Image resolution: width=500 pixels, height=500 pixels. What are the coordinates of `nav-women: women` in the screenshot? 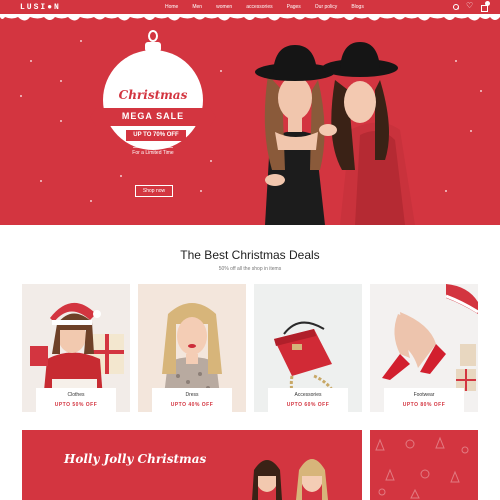 It's located at (224, 7).